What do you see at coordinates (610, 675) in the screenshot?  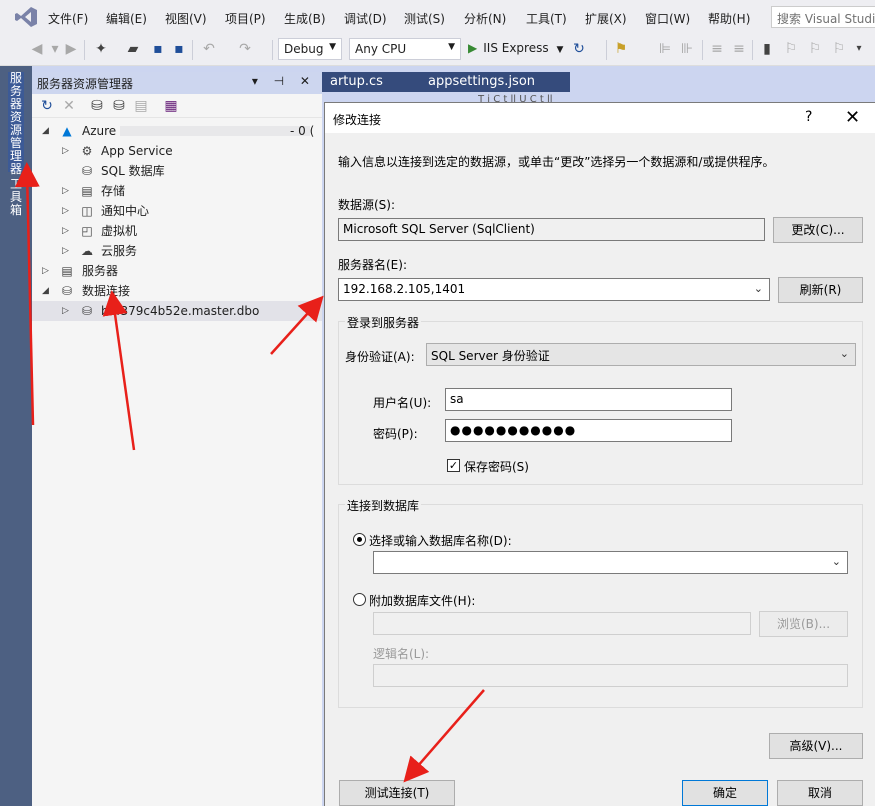 I see `logical-name-field` at bounding box center [610, 675].